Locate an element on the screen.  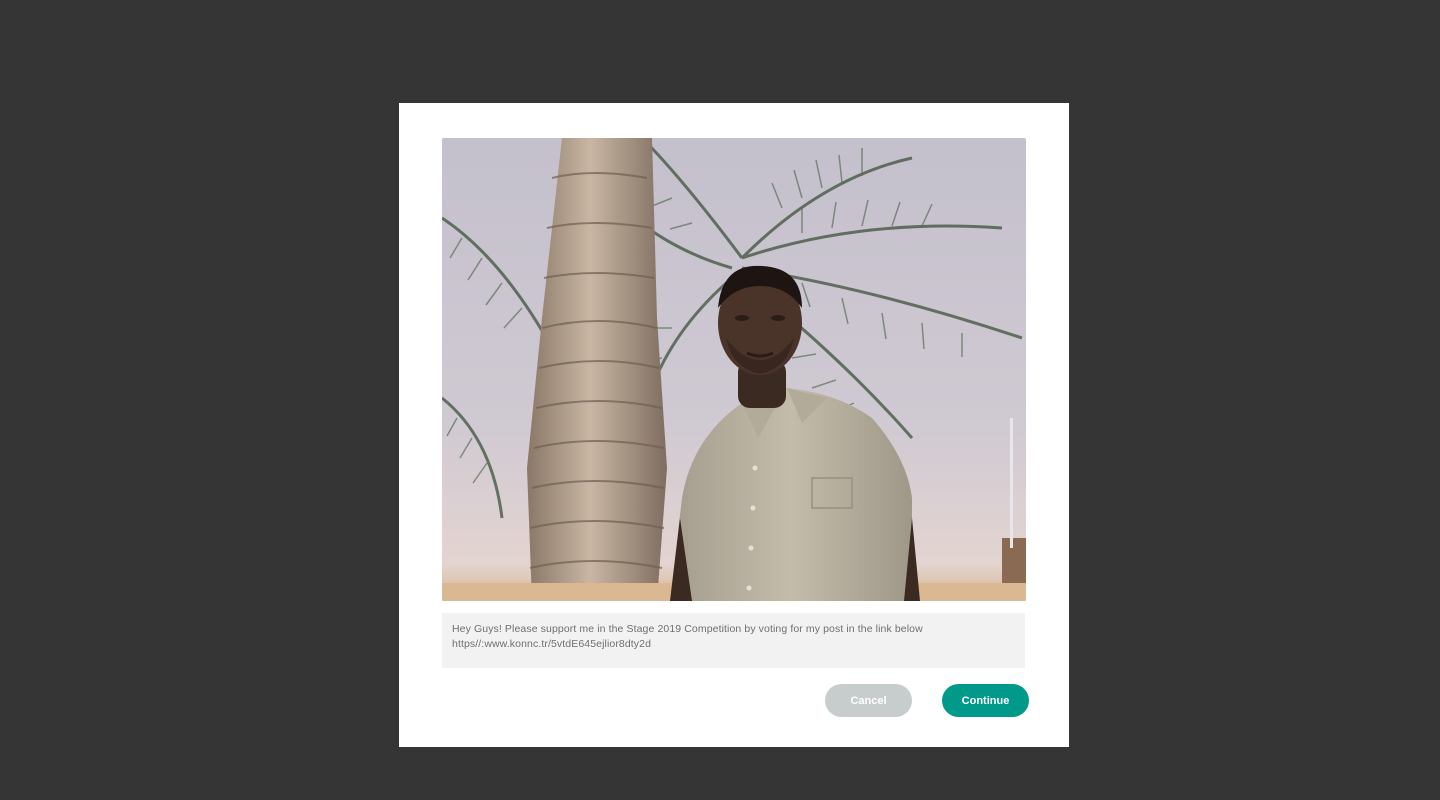
cancel-button: Cancel is located at coordinates (868, 700).